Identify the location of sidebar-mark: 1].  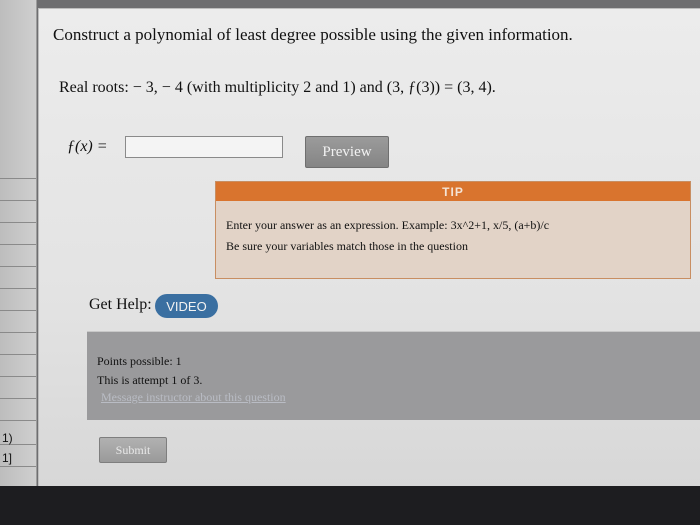
(7, 458).